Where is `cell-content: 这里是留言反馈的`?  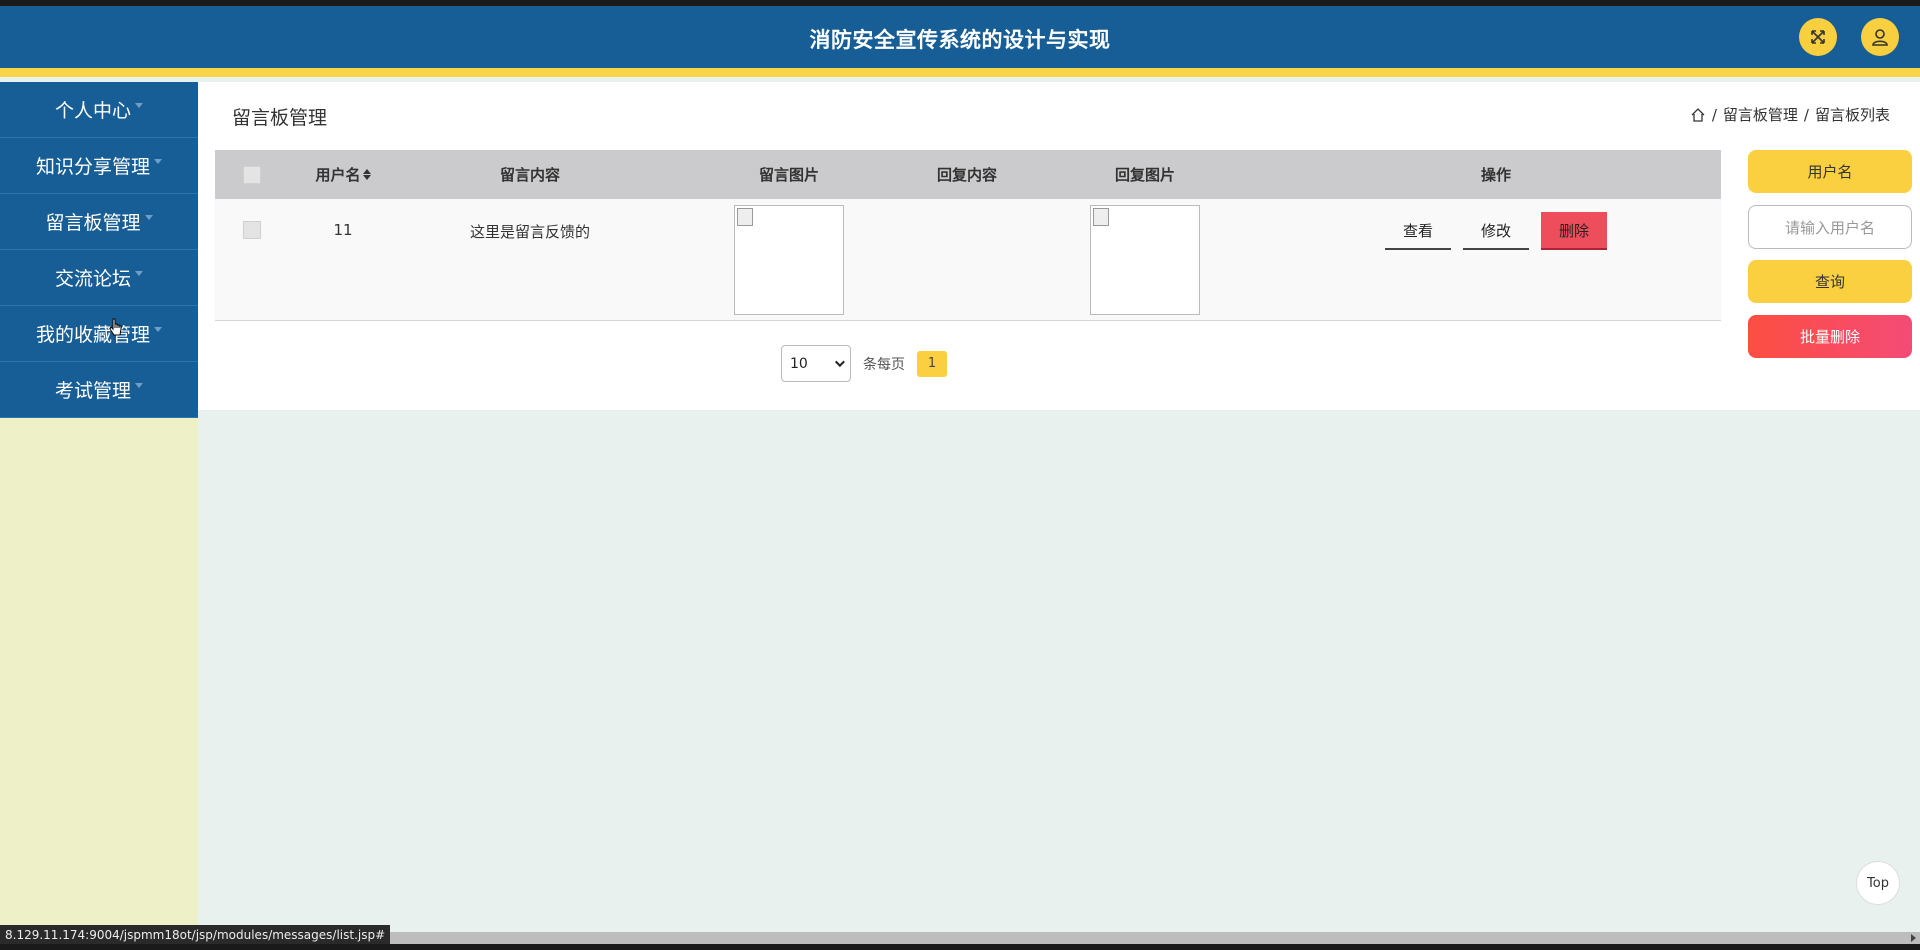 cell-content: 这里是留言反馈的 is located at coordinates (529, 232).